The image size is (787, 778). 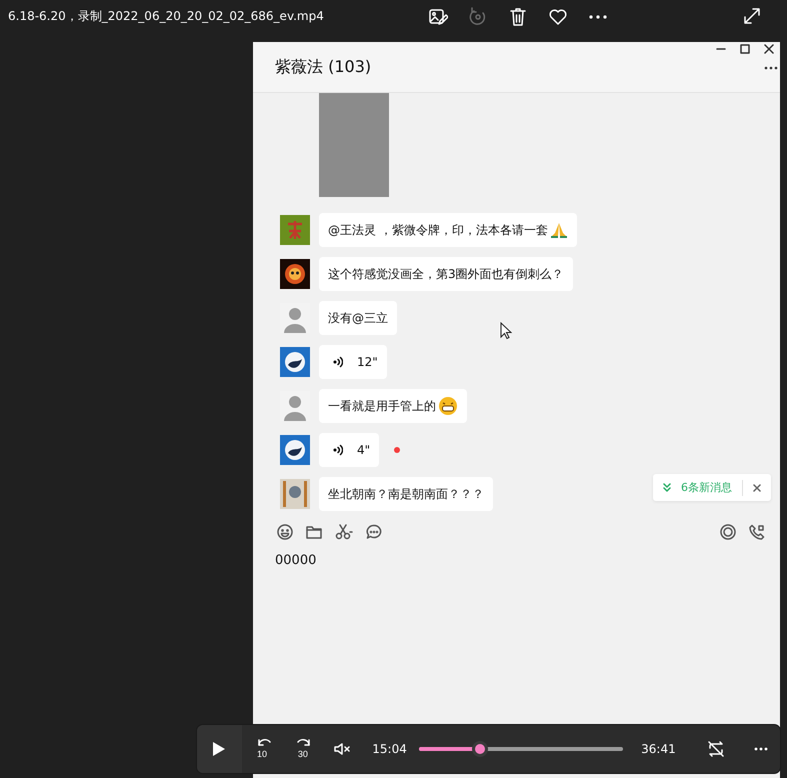 I want to click on emoji-icon, so click(x=285, y=532).